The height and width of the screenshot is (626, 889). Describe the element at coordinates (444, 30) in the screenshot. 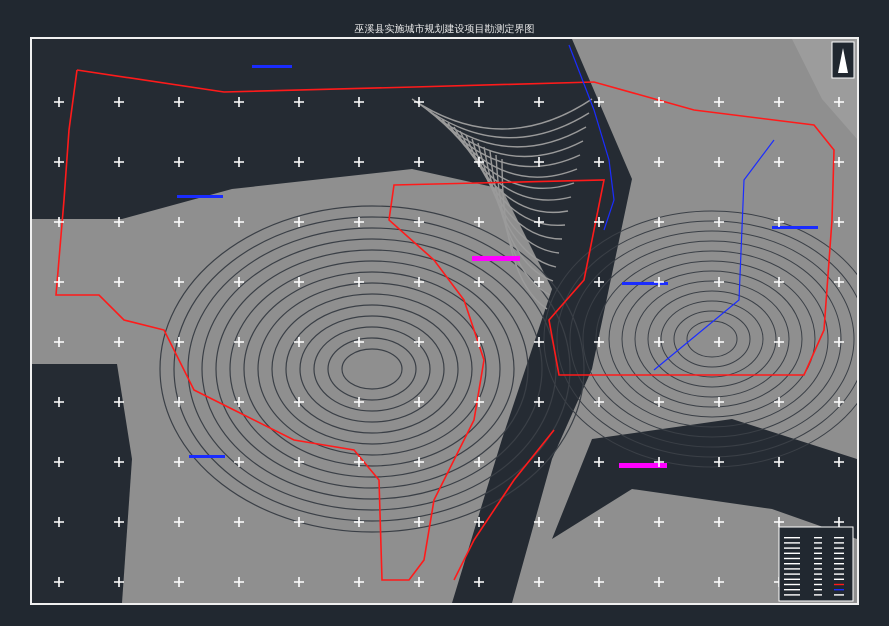

I see `drawing-title: 巫溪县实施城市规划建设项目勘测定界图` at that location.